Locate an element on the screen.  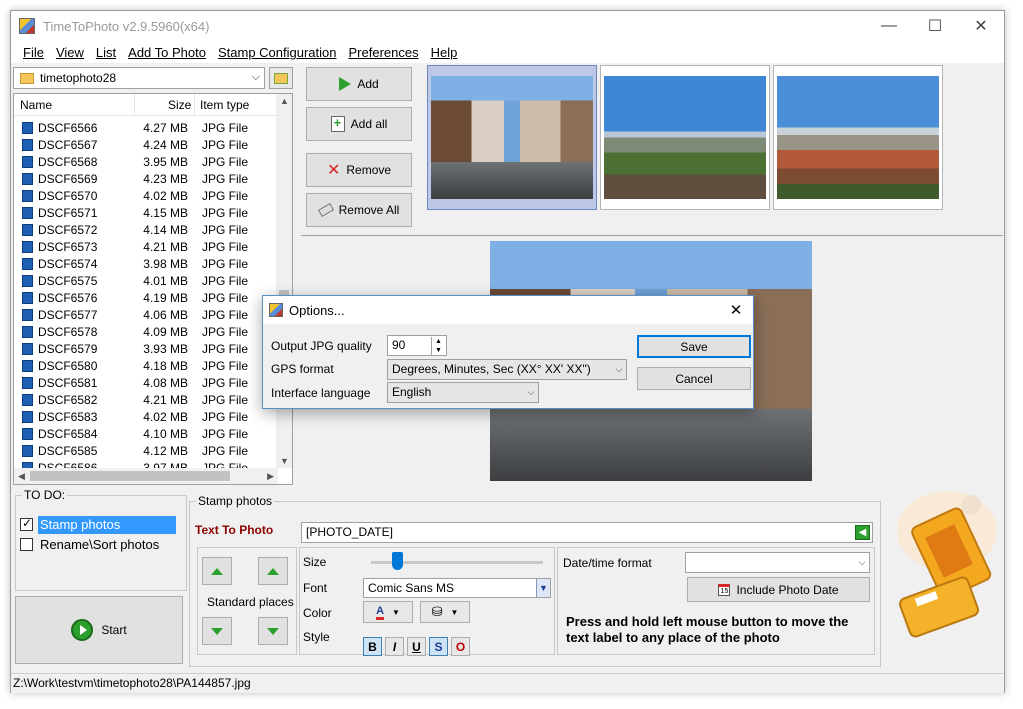
file-row: DSCF6573 4.21 MB JPG File is located at coordinates (146, 247).